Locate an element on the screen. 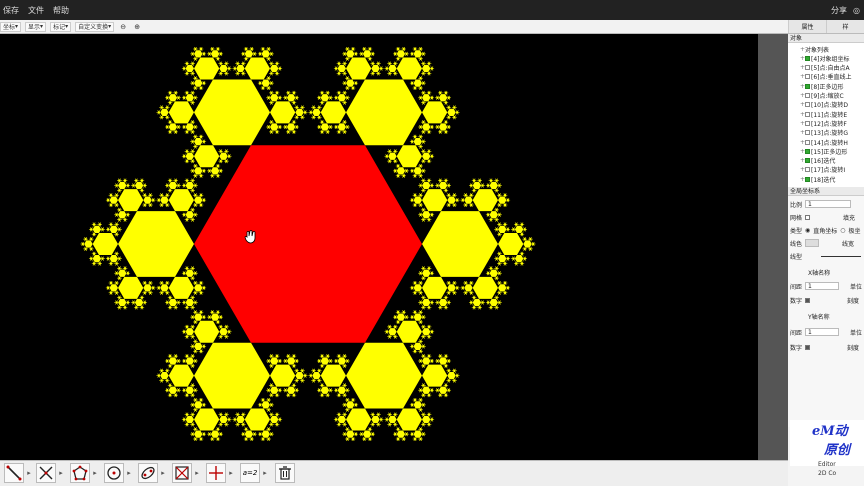 The height and width of the screenshot is (486, 864). object-list-item: + [14]点:旋转H is located at coordinates (824, 142).